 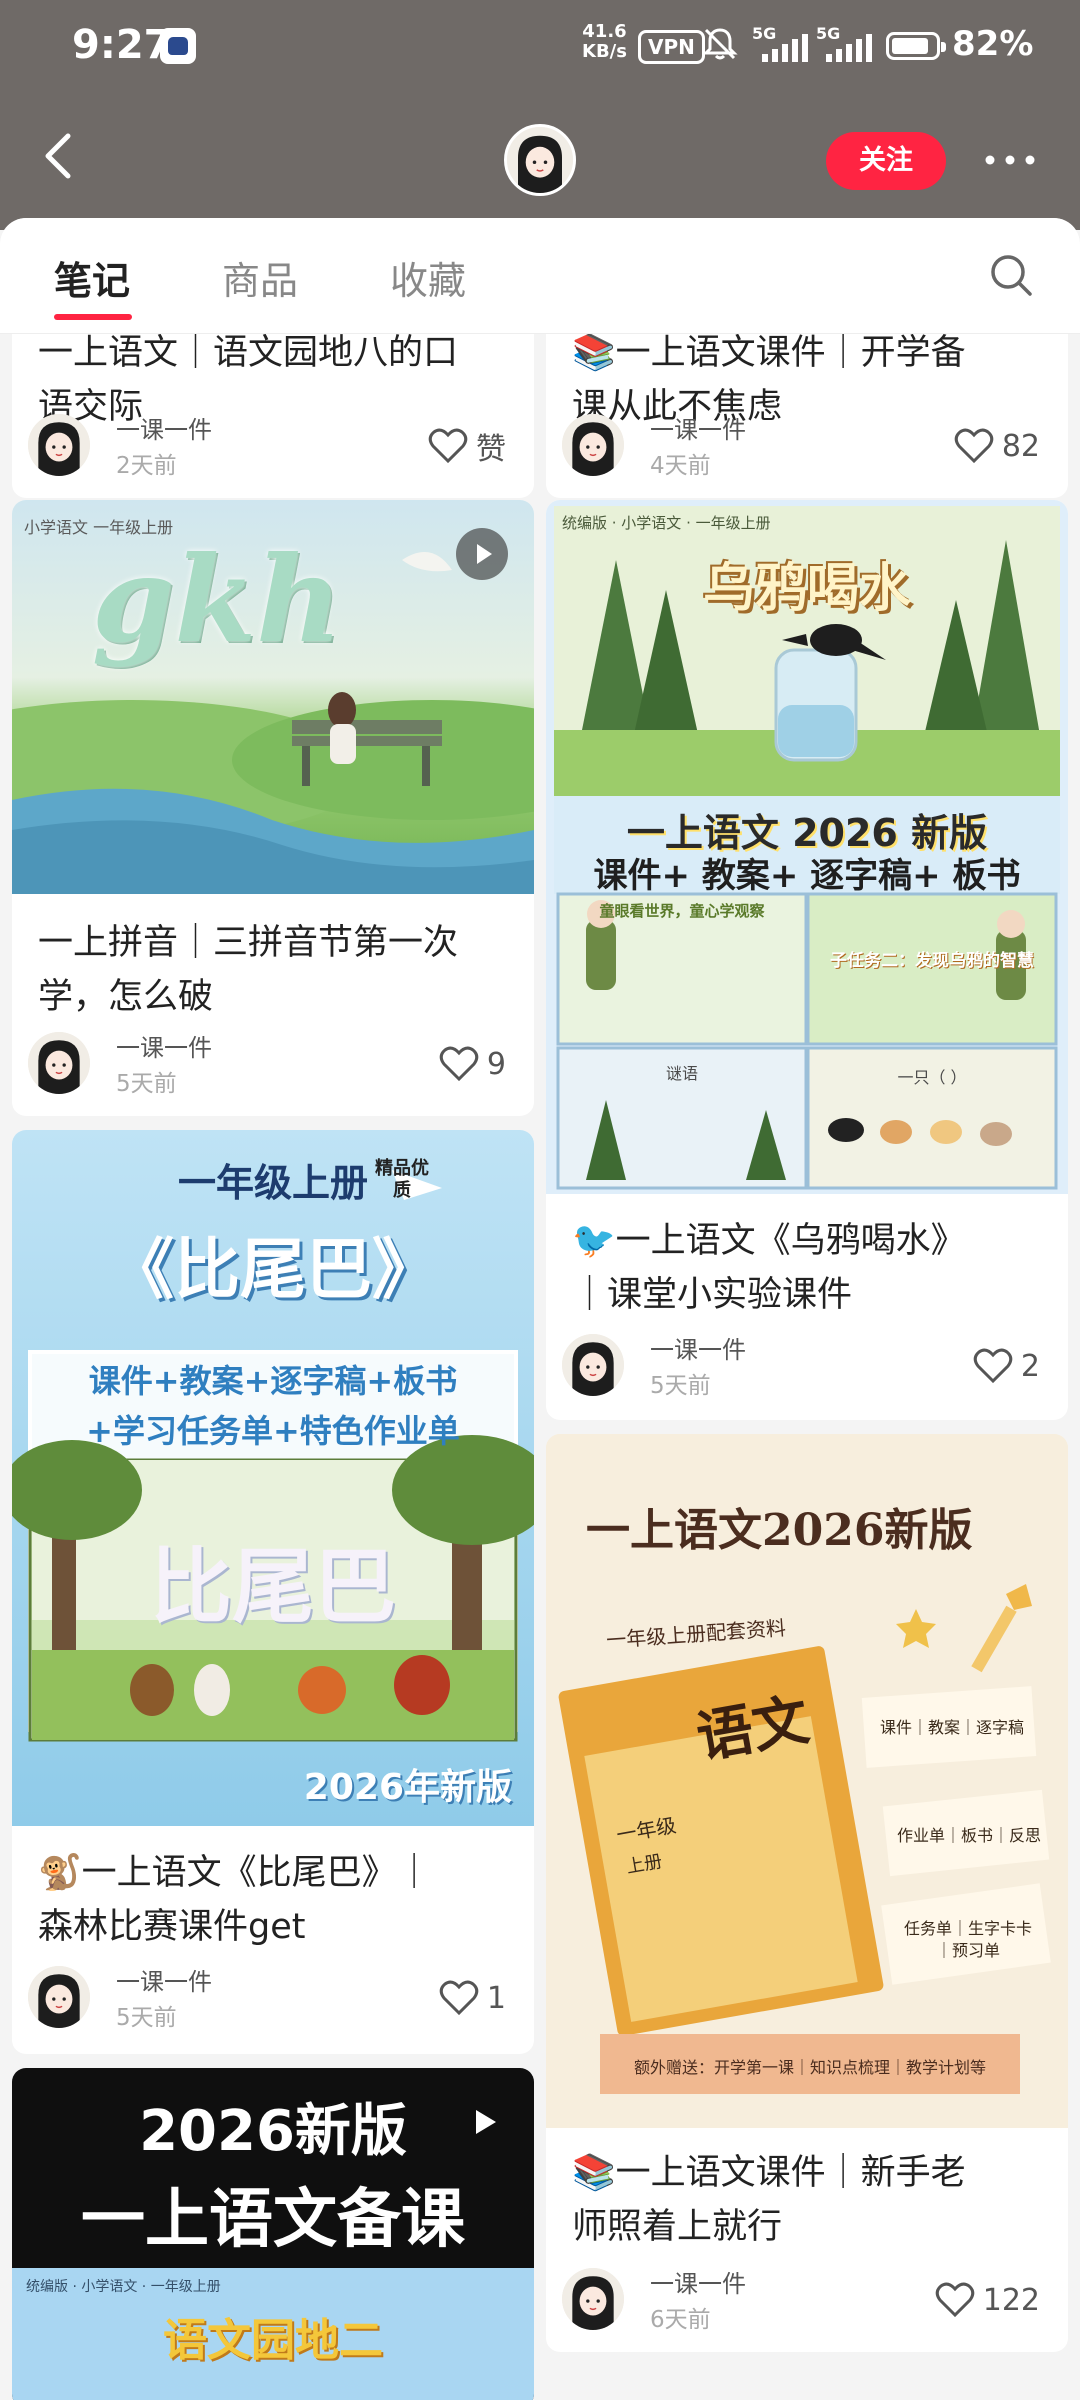 What do you see at coordinates (428, 277) in the screenshot?
I see `tab-favorites: 收藏` at bounding box center [428, 277].